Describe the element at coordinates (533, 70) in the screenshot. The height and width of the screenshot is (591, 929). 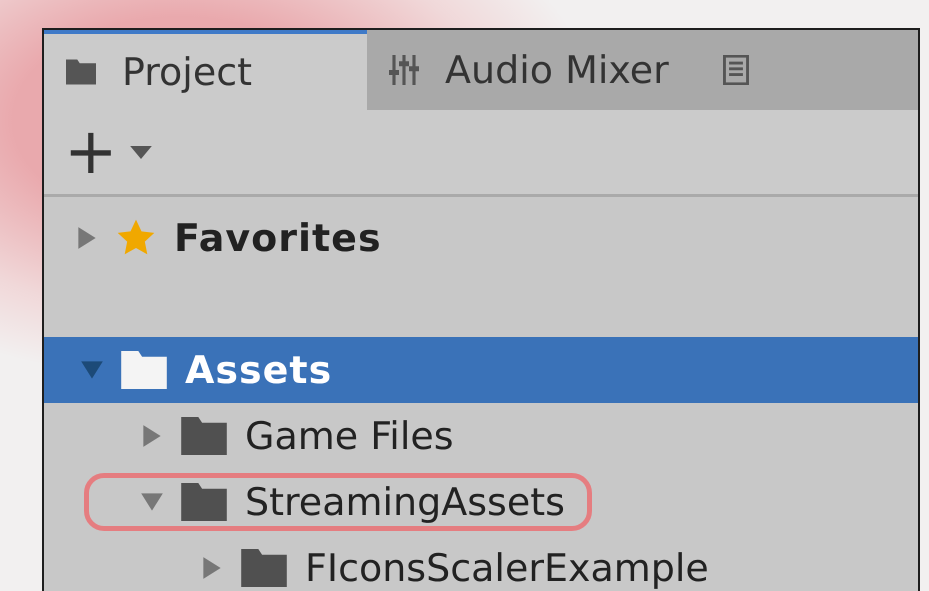
I see `panel-tab: Audio Mixer` at that location.